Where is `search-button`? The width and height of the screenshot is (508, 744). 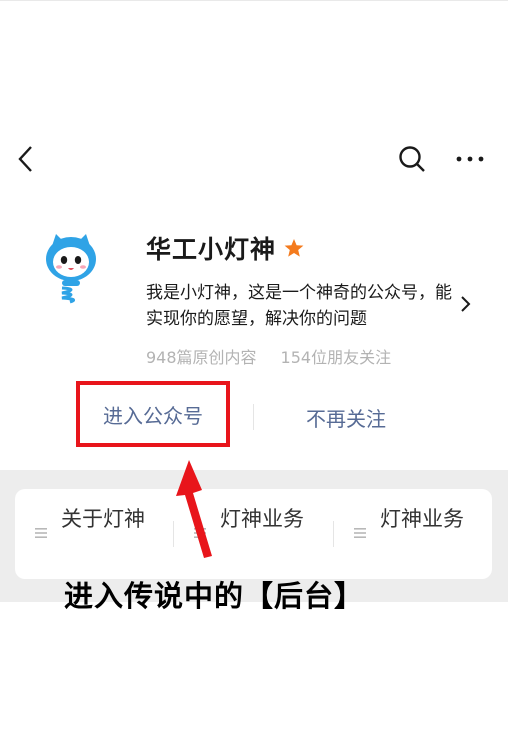
search-button is located at coordinates (412, 159).